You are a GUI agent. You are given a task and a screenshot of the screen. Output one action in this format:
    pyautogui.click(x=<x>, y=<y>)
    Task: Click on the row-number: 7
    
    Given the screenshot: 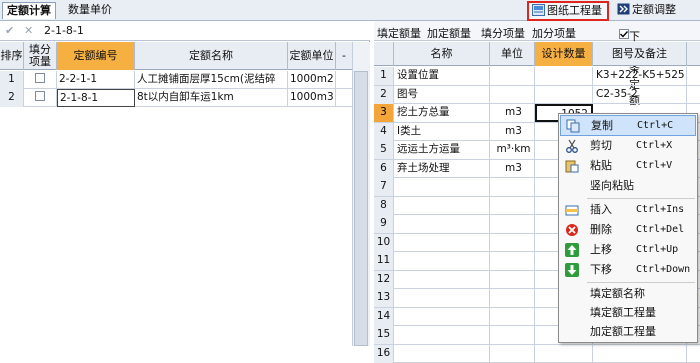 What is the action you would take?
    pyautogui.click(x=384, y=187)
    